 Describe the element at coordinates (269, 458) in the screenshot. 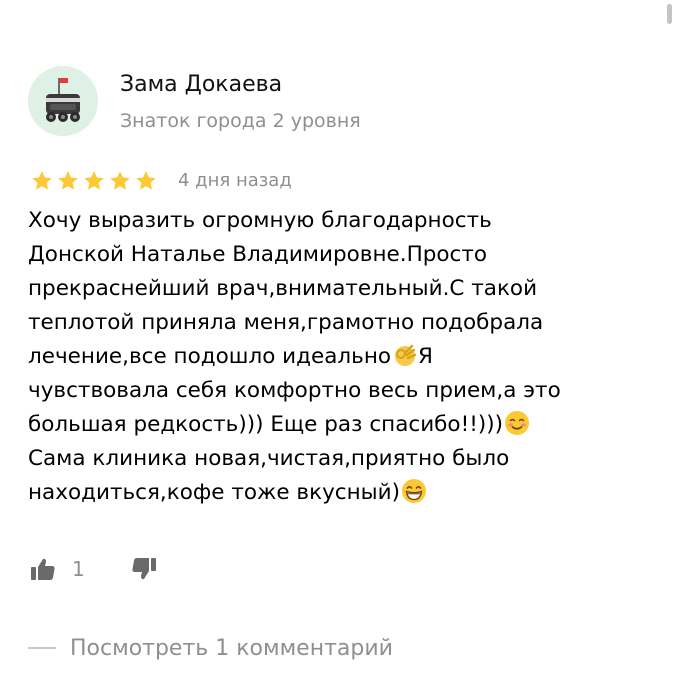

I see `review-line: Сама клиника новая,чистая,приятно было` at that location.